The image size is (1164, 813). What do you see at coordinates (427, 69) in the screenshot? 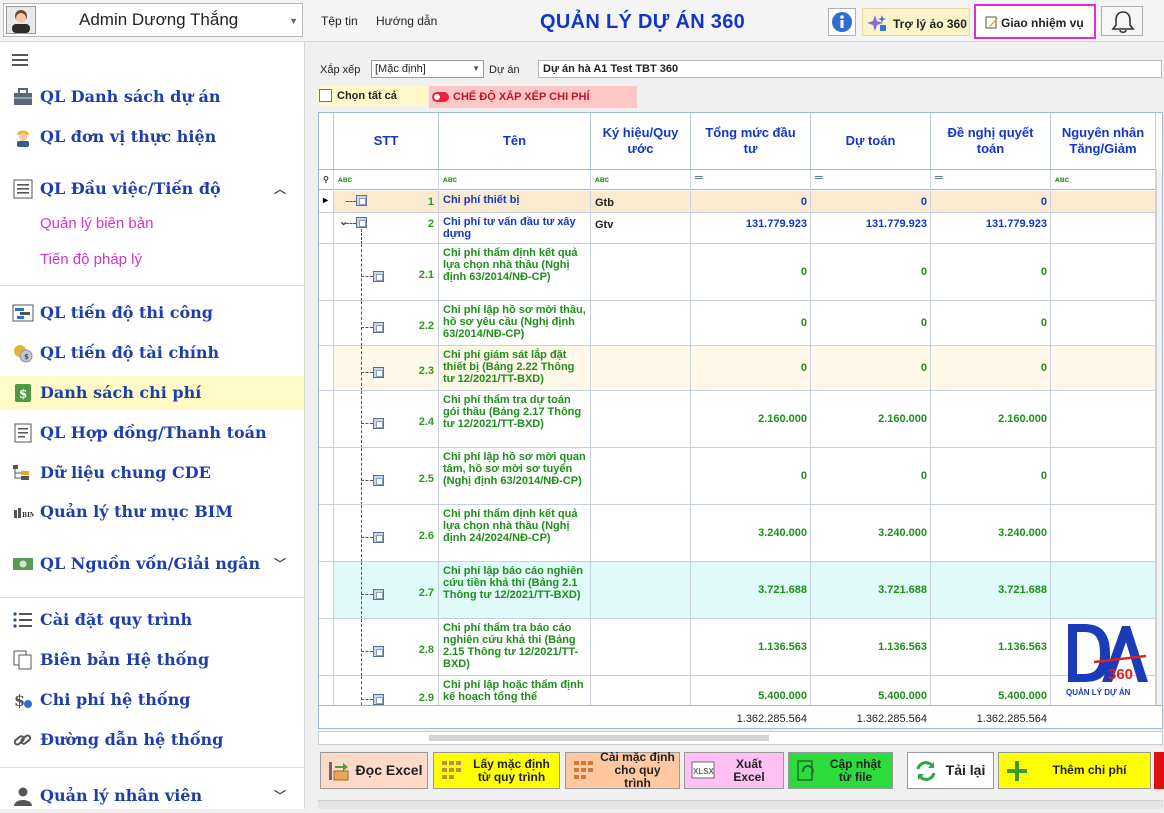
I see `sort-select: [Mặc định] ▼` at bounding box center [427, 69].